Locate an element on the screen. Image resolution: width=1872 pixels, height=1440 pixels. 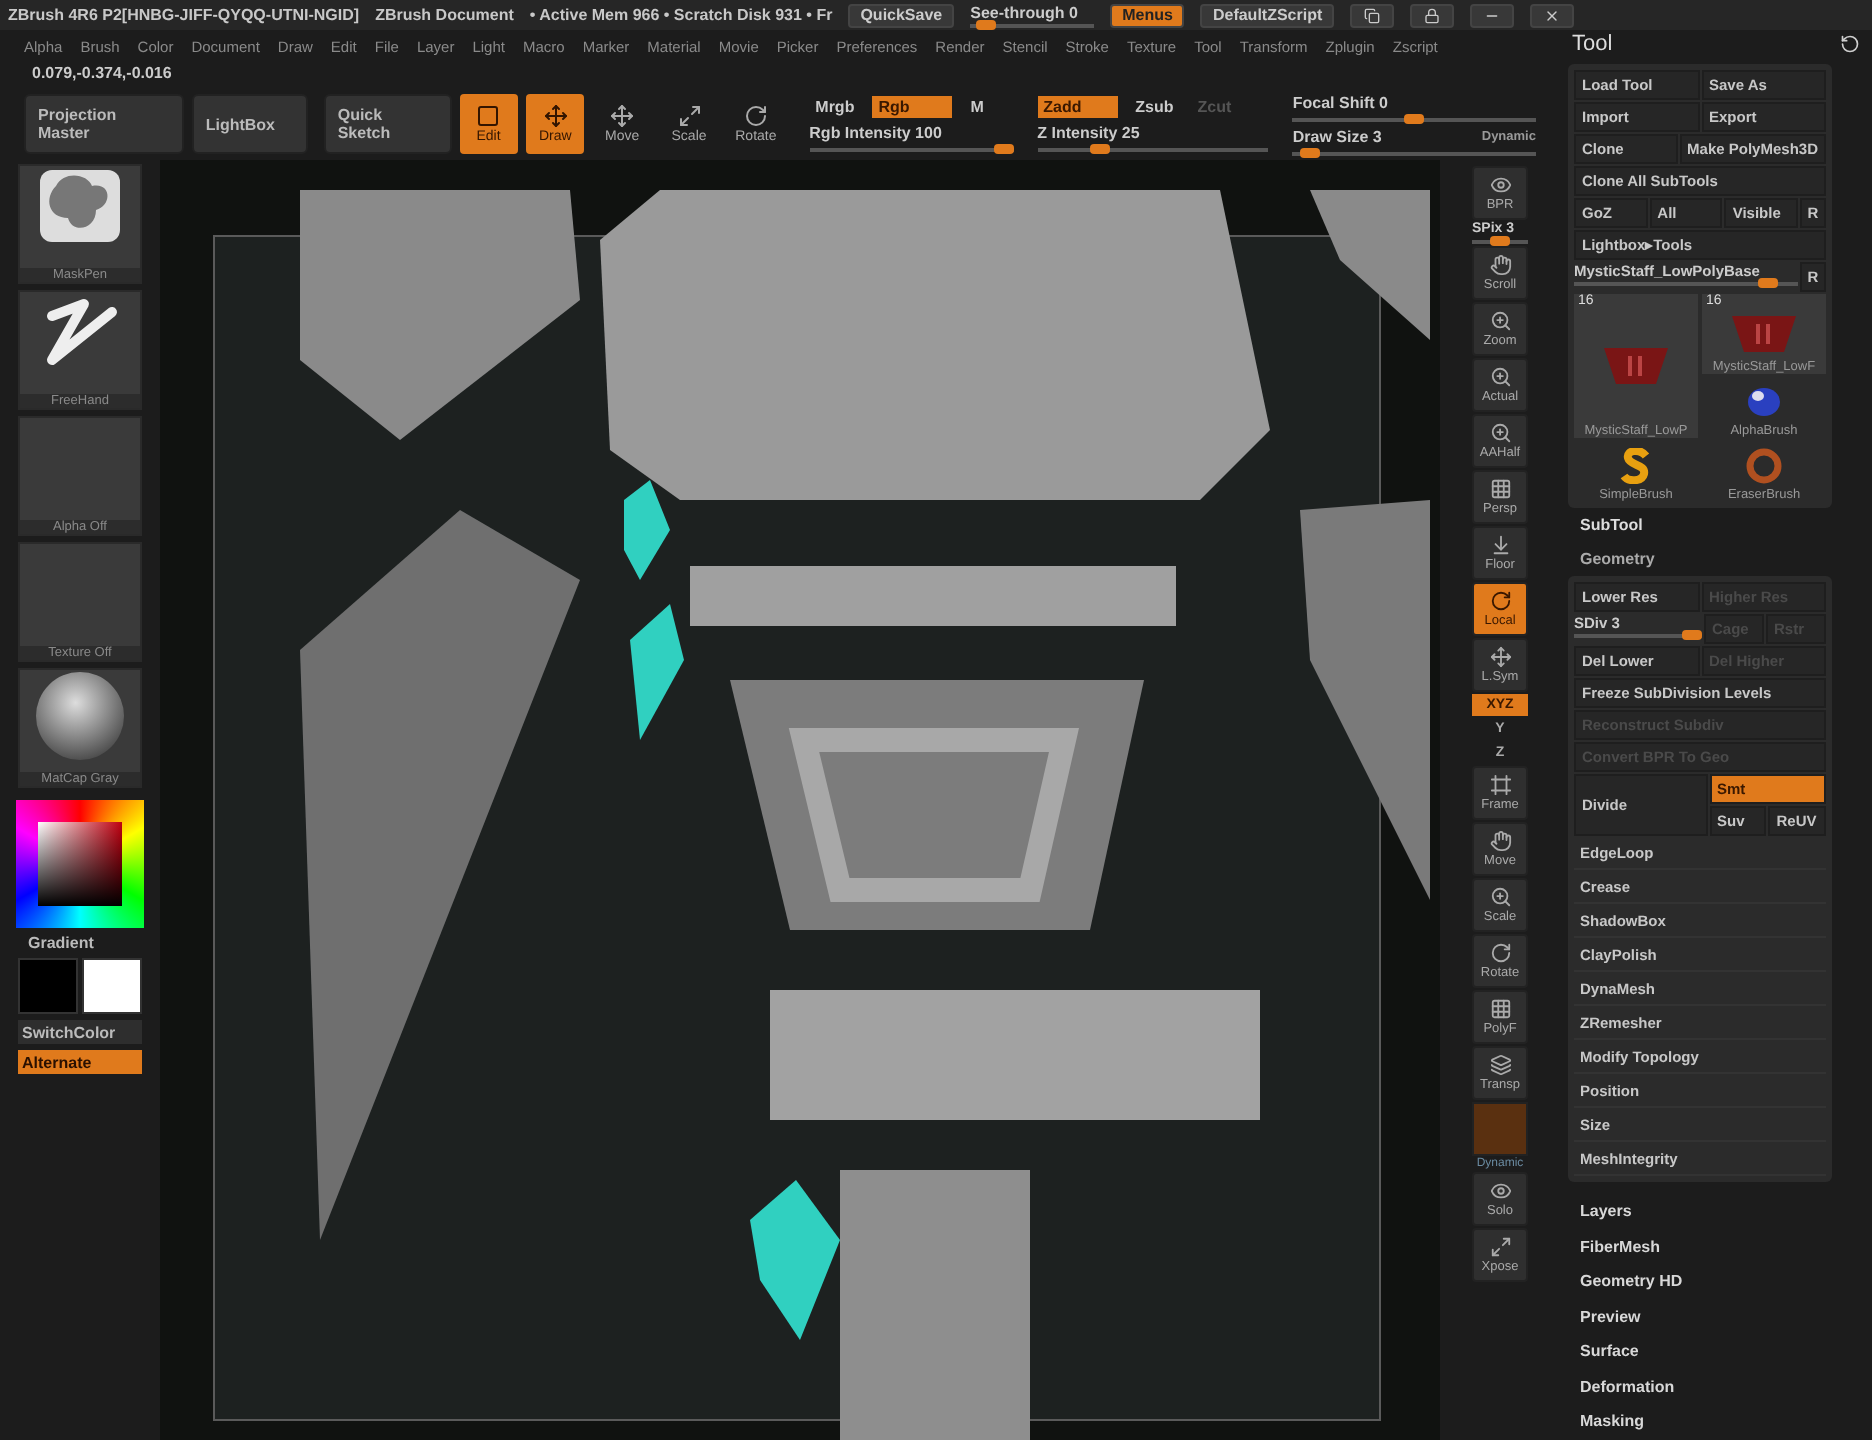
scale-icon is located at coordinates (689, 116).